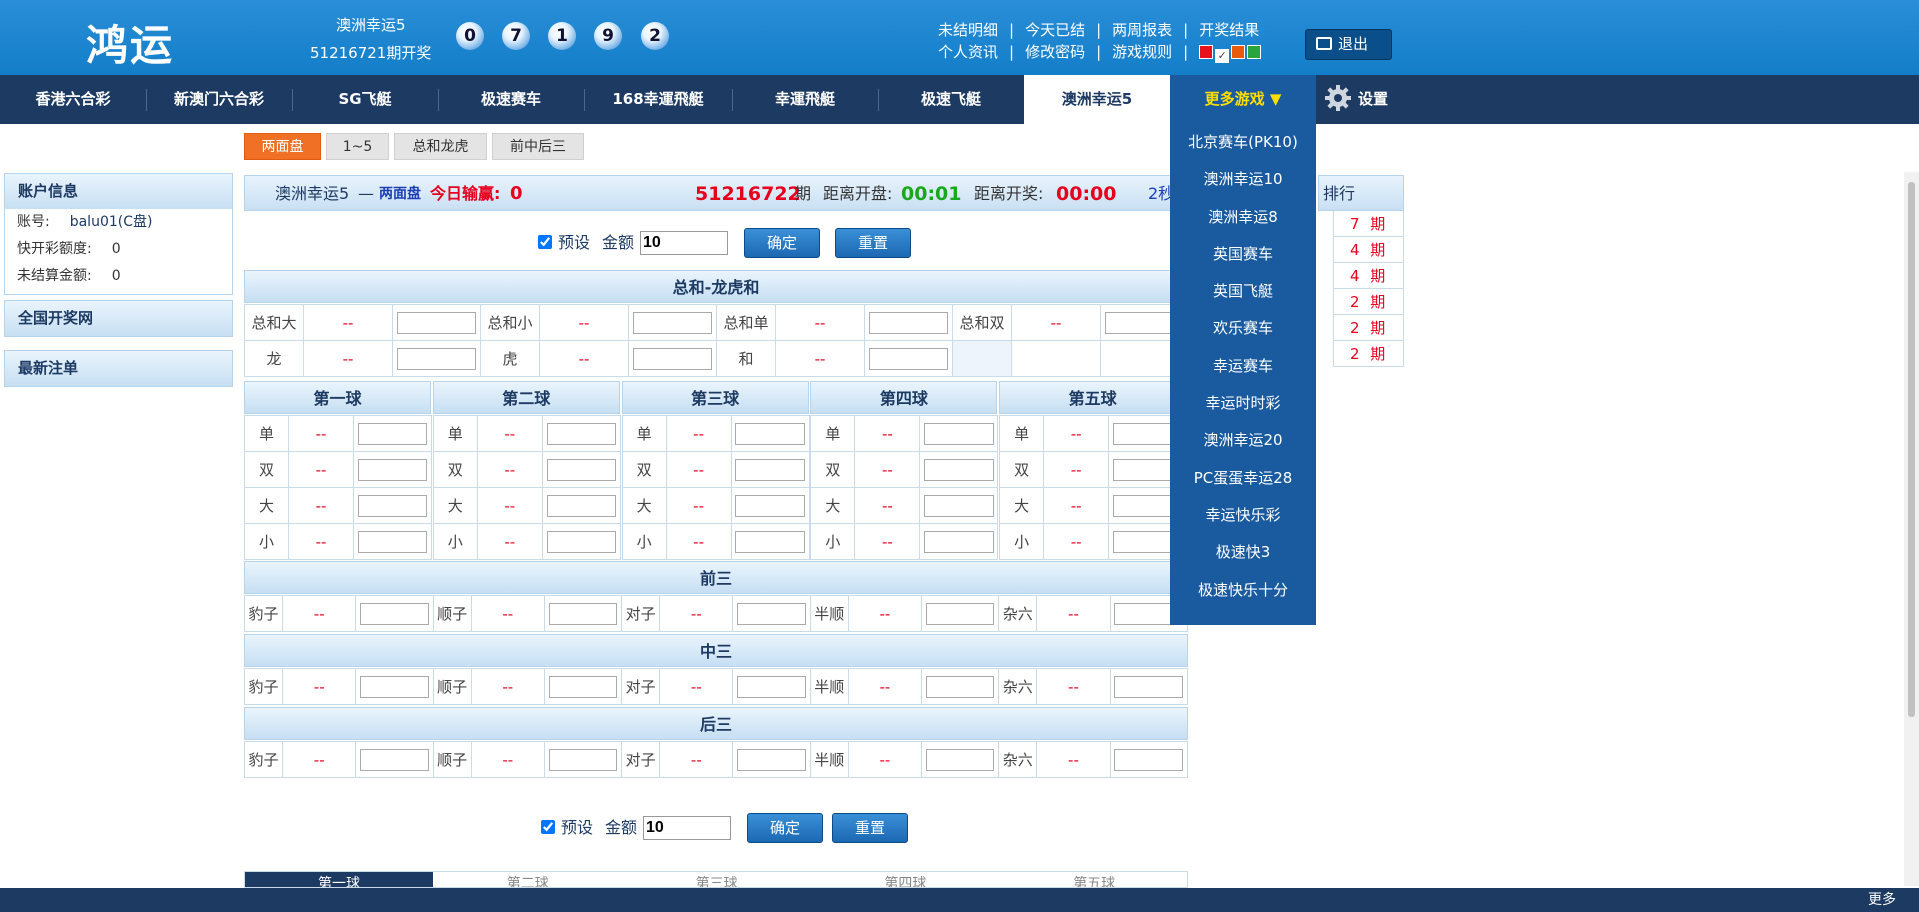 This screenshot has width=1919, height=912. What do you see at coordinates (1243, 403) in the screenshot?
I see `more-games-item: 幸运时时彩` at bounding box center [1243, 403].